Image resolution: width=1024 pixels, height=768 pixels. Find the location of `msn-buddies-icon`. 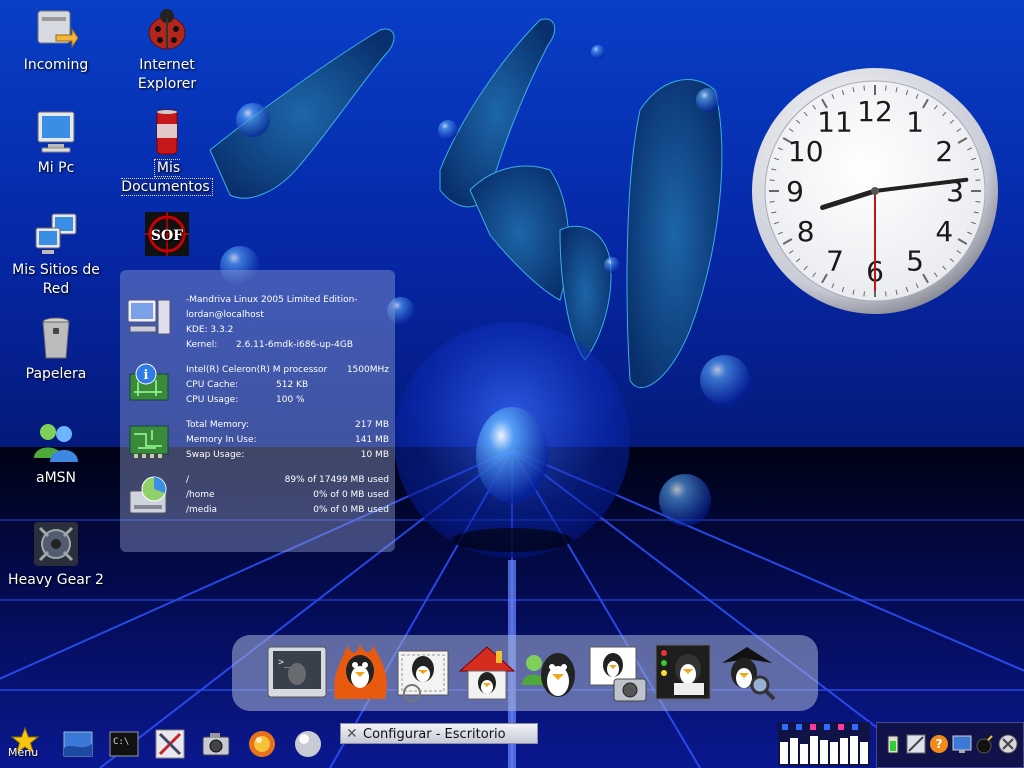

msn-buddies-icon is located at coordinates (56, 443).